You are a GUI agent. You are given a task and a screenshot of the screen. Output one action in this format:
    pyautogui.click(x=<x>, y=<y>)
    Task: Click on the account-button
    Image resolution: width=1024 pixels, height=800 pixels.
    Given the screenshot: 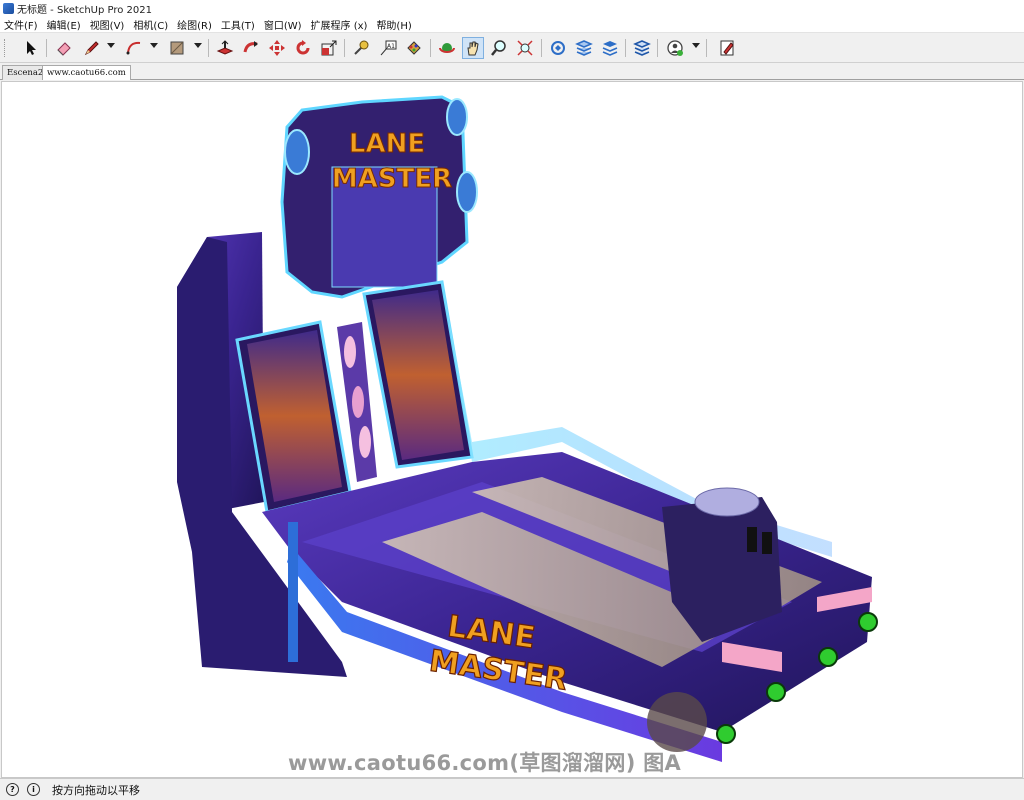 What is the action you would take?
    pyautogui.click(x=675, y=48)
    